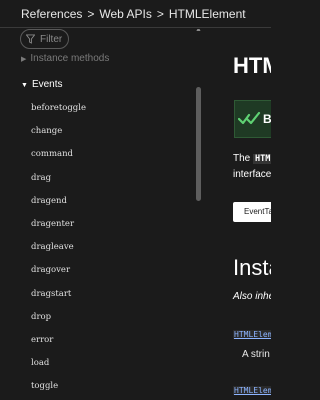 The width and height of the screenshot is (320, 400). I want to click on sidebar-item-dragleave: dragleave, so click(58, 253).